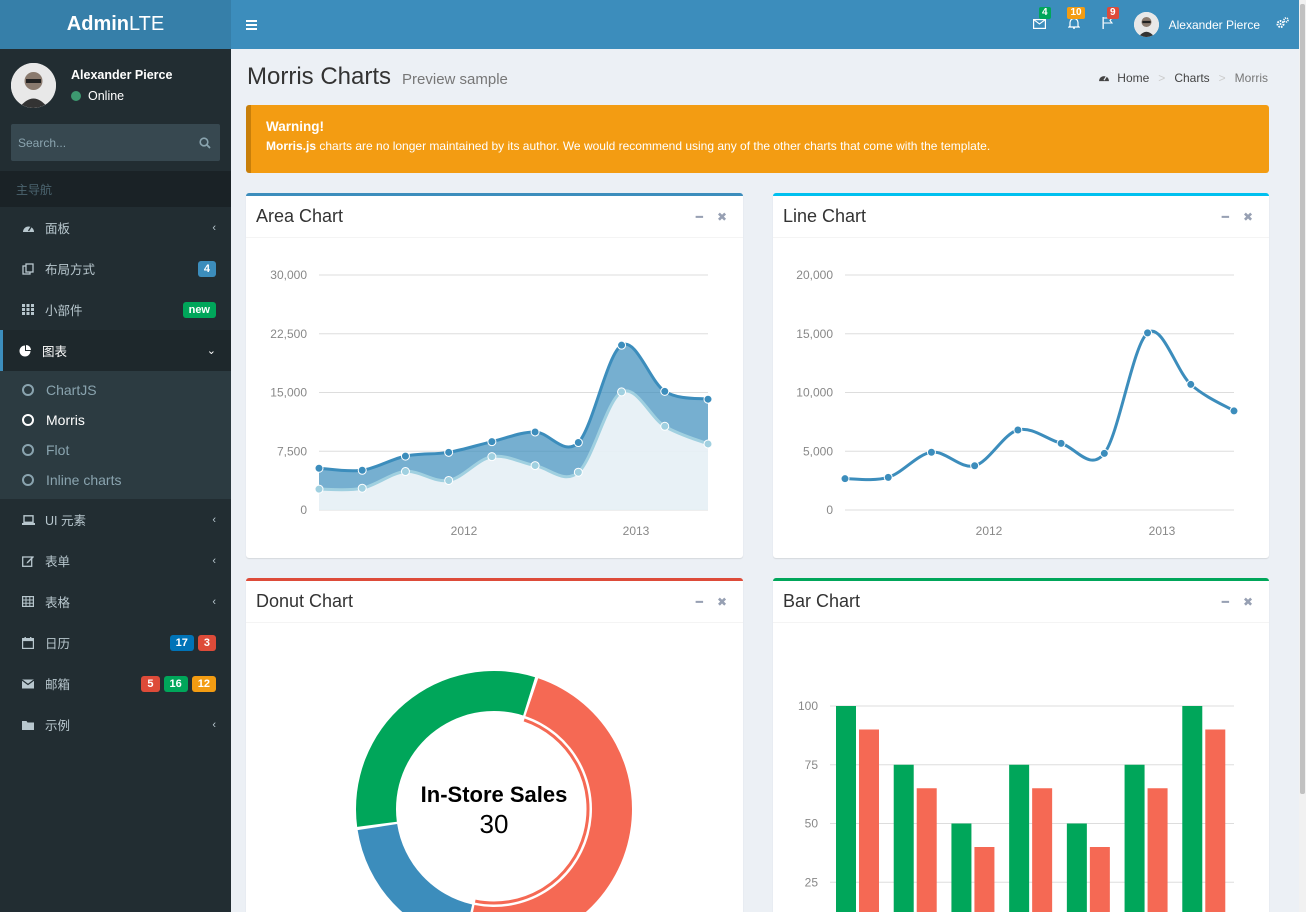 The height and width of the screenshot is (912, 1306). I want to click on sidebar-item-charts: 图表 ⌄, so click(115, 350).